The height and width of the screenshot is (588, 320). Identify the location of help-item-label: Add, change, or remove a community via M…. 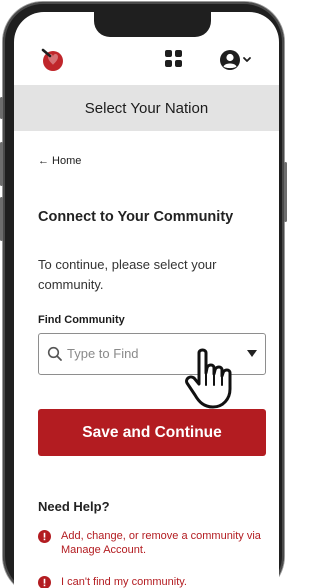
(161, 543).